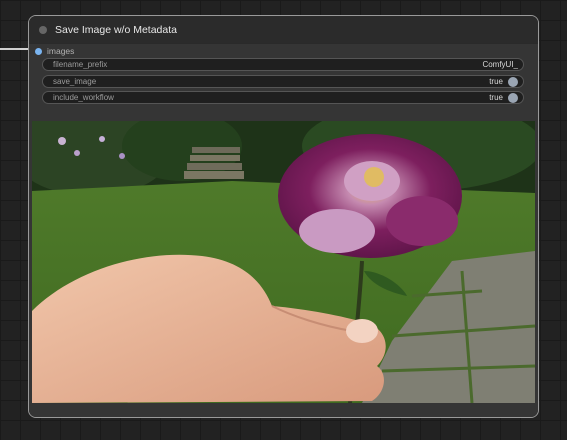 This screenshot has height=440, width=567. I want to click on widget-label: save_image, so click(75, 81).